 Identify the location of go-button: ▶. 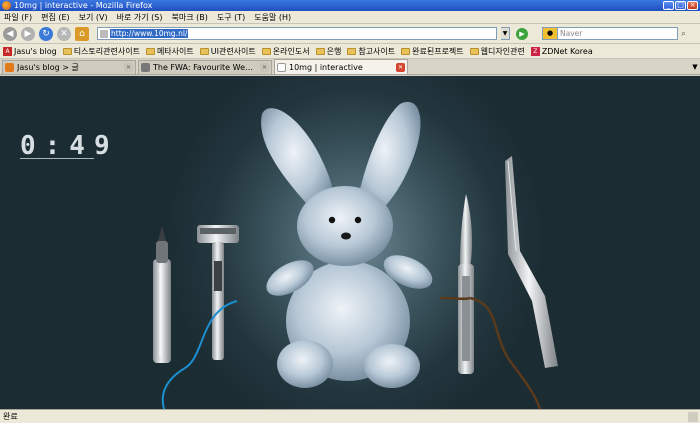
(522, 33).